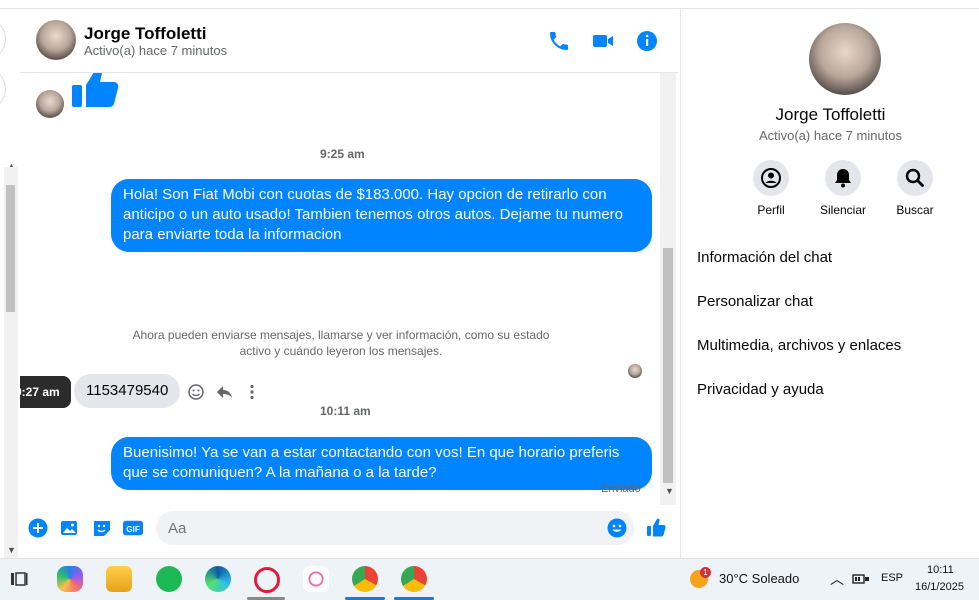 This screenshot has width=979, height=600. What do you see at coordinates (50, 104) in the screenshot?
I see `sender-avatar` at bounding box center [50, 104].